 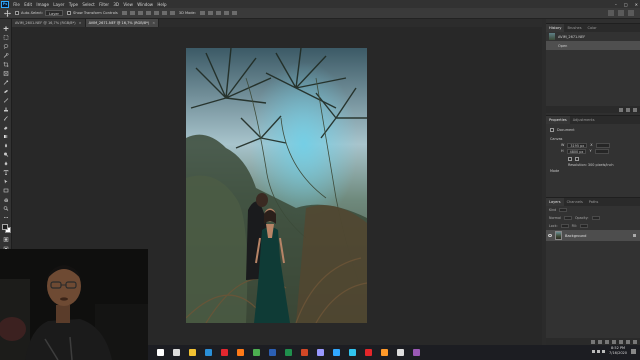 I want to click on notification-icon, so click(x=633, y=351).